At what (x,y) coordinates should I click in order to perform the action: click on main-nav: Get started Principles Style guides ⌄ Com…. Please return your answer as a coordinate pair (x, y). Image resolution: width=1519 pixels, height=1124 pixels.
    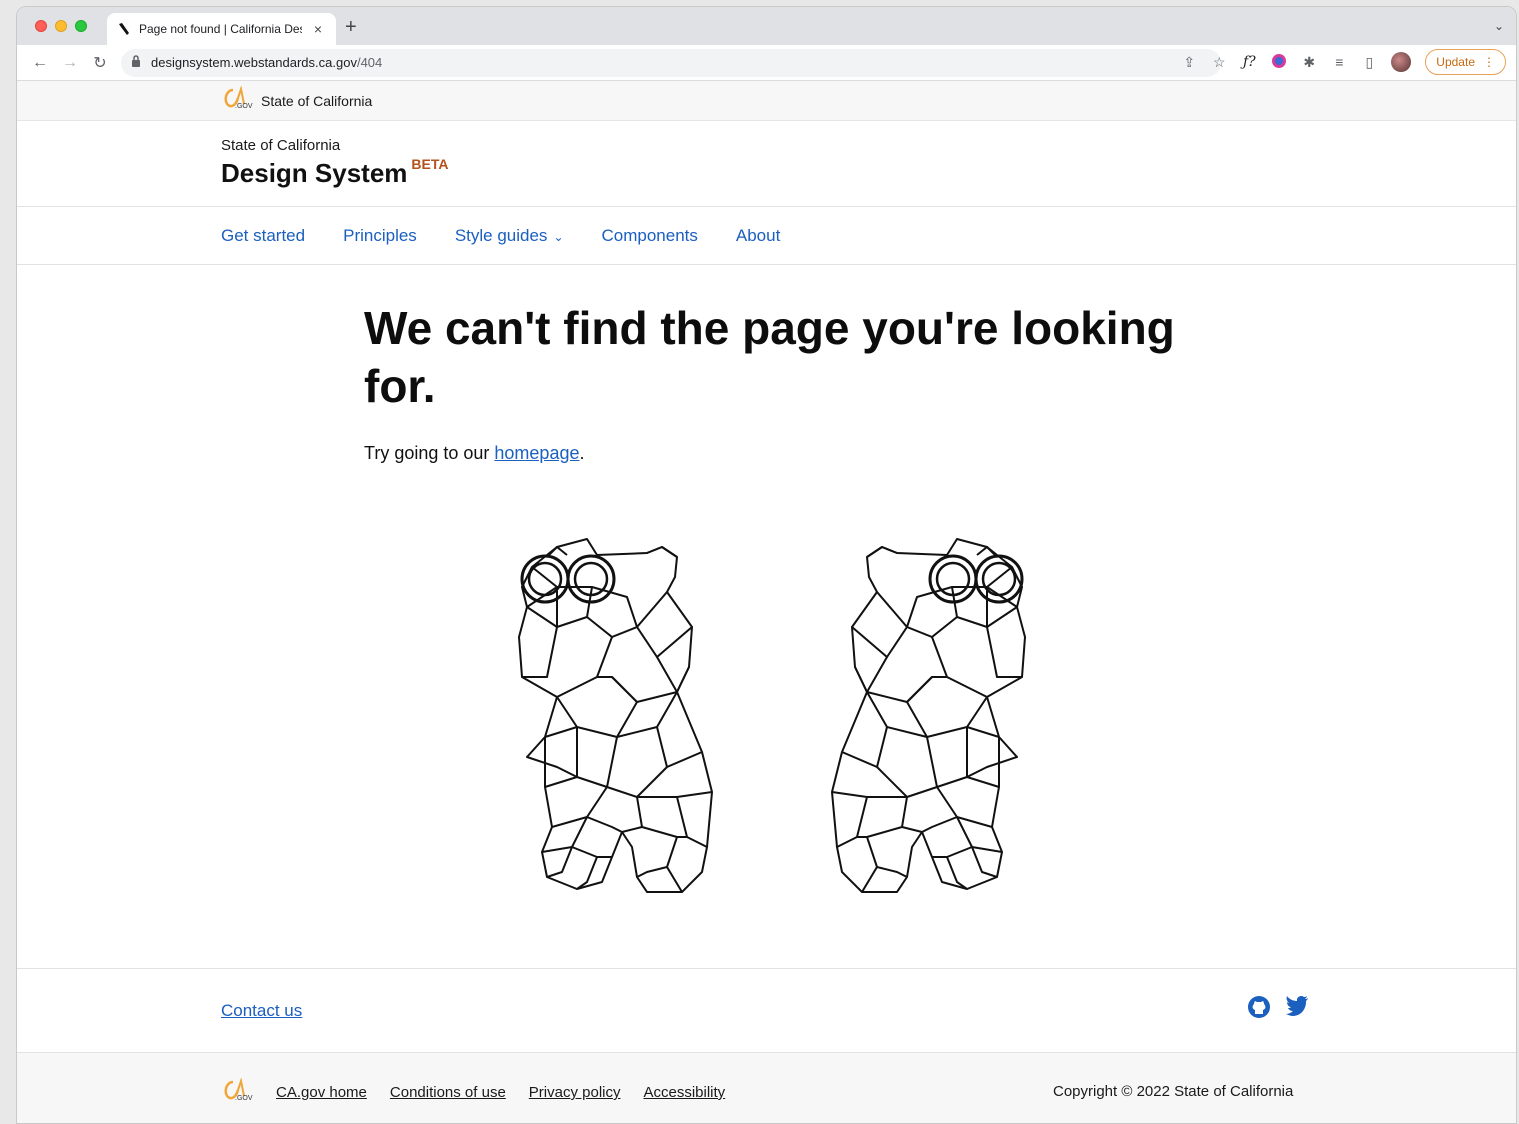
    Looking at the image, I should click on (766, 236).